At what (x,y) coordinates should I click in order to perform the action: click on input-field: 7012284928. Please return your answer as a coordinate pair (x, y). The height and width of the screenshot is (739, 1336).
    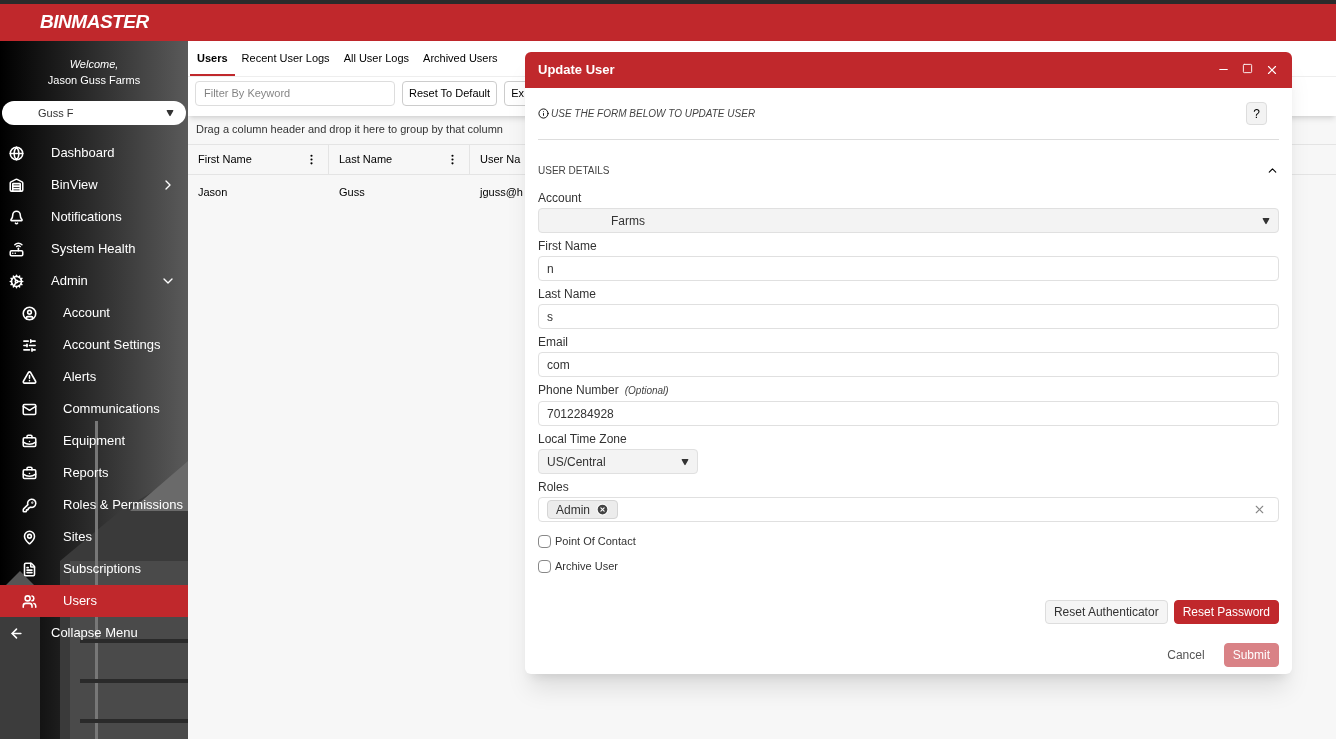
    Looking at the image, I should click on (908, 413).